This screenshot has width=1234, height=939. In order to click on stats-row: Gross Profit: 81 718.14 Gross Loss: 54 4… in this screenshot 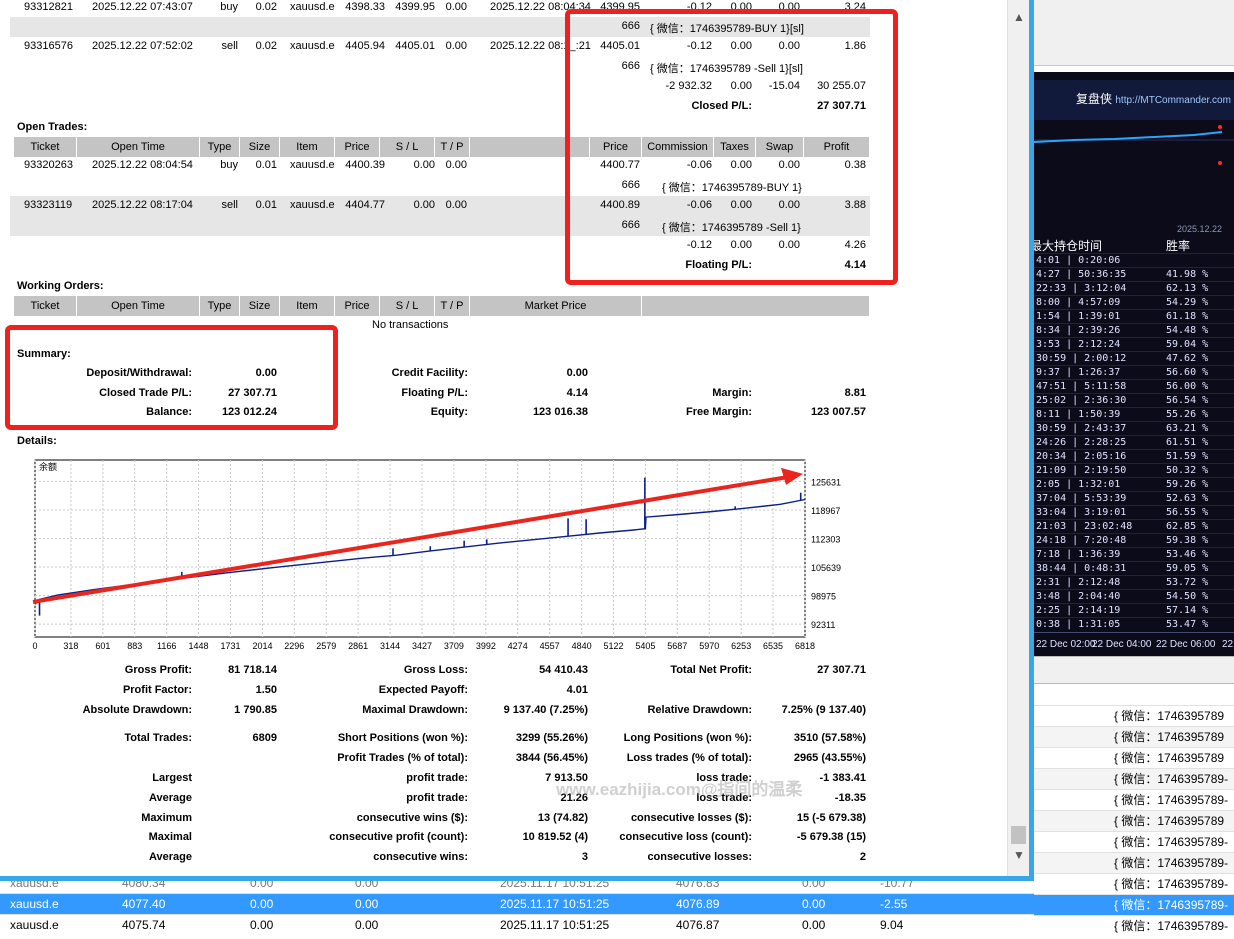, I will do `click(440, 671)`.